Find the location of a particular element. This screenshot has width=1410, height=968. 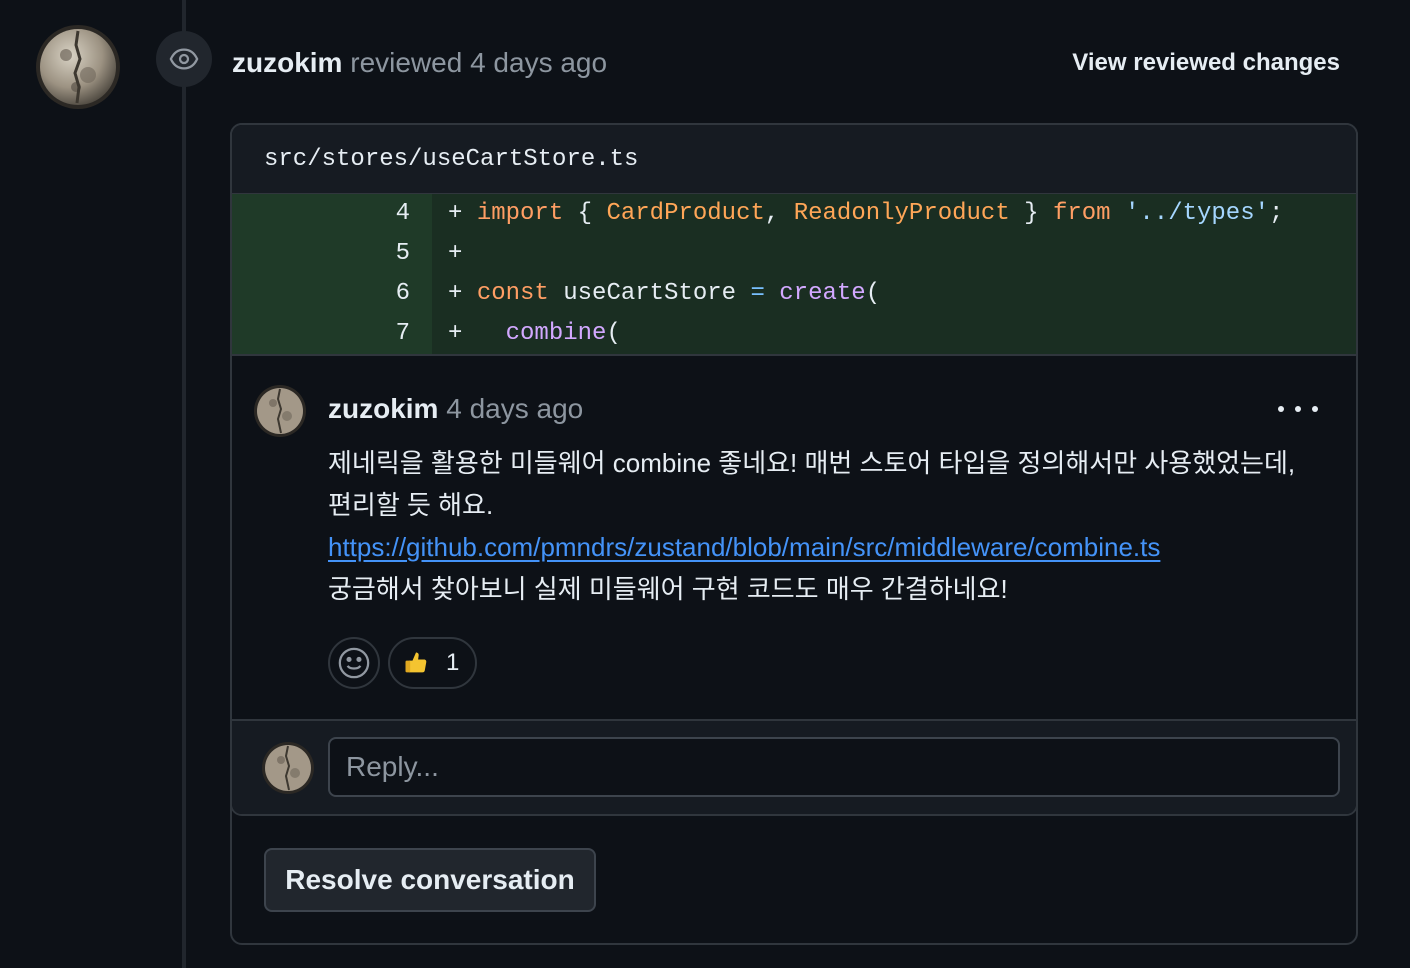

thumbs-up-icon is located at coordinates (416, 663).